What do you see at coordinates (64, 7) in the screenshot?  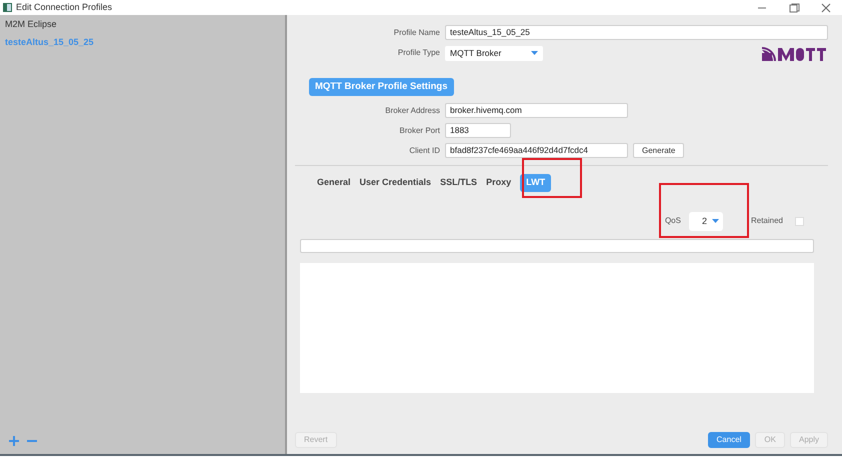 I see `window-title: Edit Connection Profiles` at bounding box center [64, 7].